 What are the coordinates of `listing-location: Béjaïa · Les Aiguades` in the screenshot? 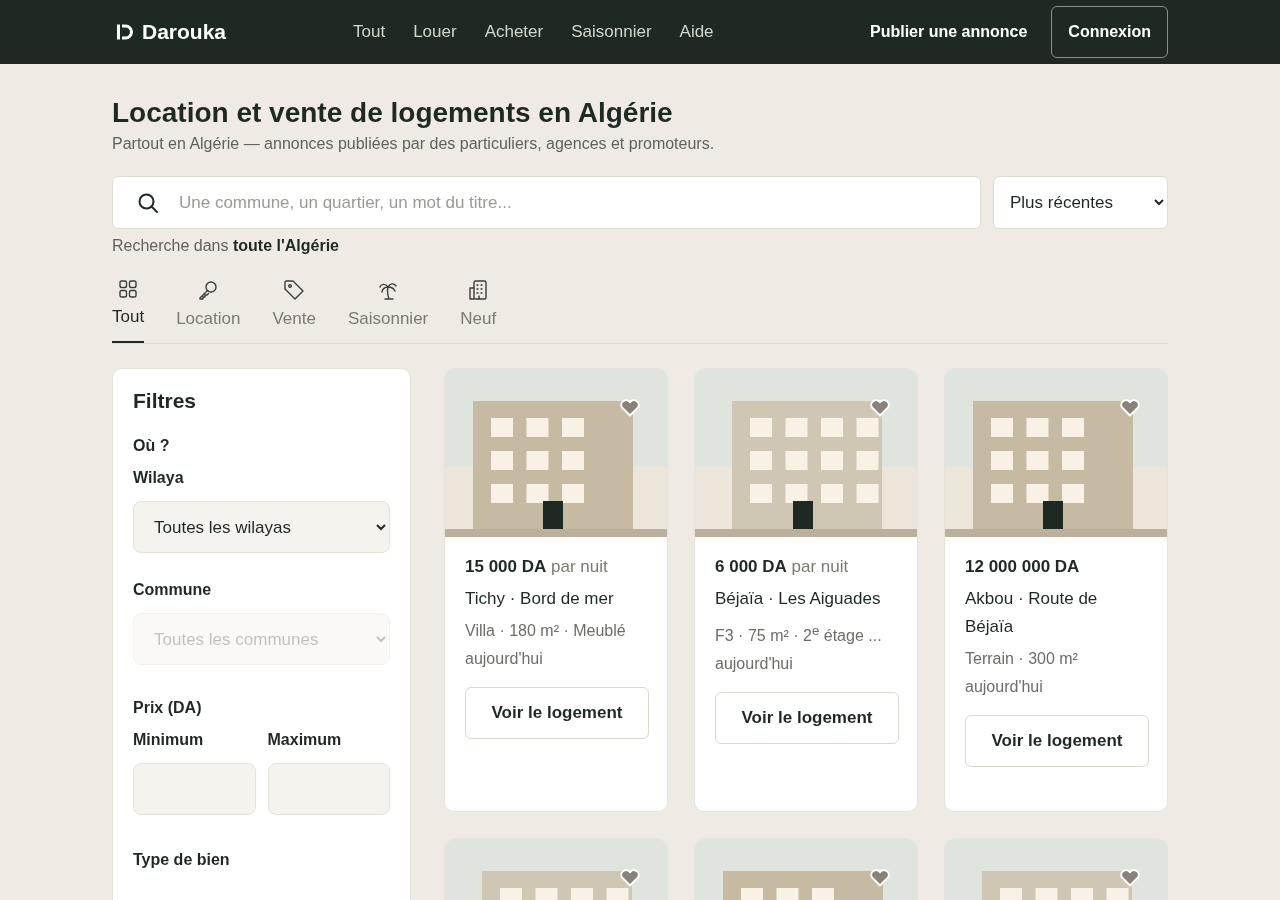 It's located at (798, 599).